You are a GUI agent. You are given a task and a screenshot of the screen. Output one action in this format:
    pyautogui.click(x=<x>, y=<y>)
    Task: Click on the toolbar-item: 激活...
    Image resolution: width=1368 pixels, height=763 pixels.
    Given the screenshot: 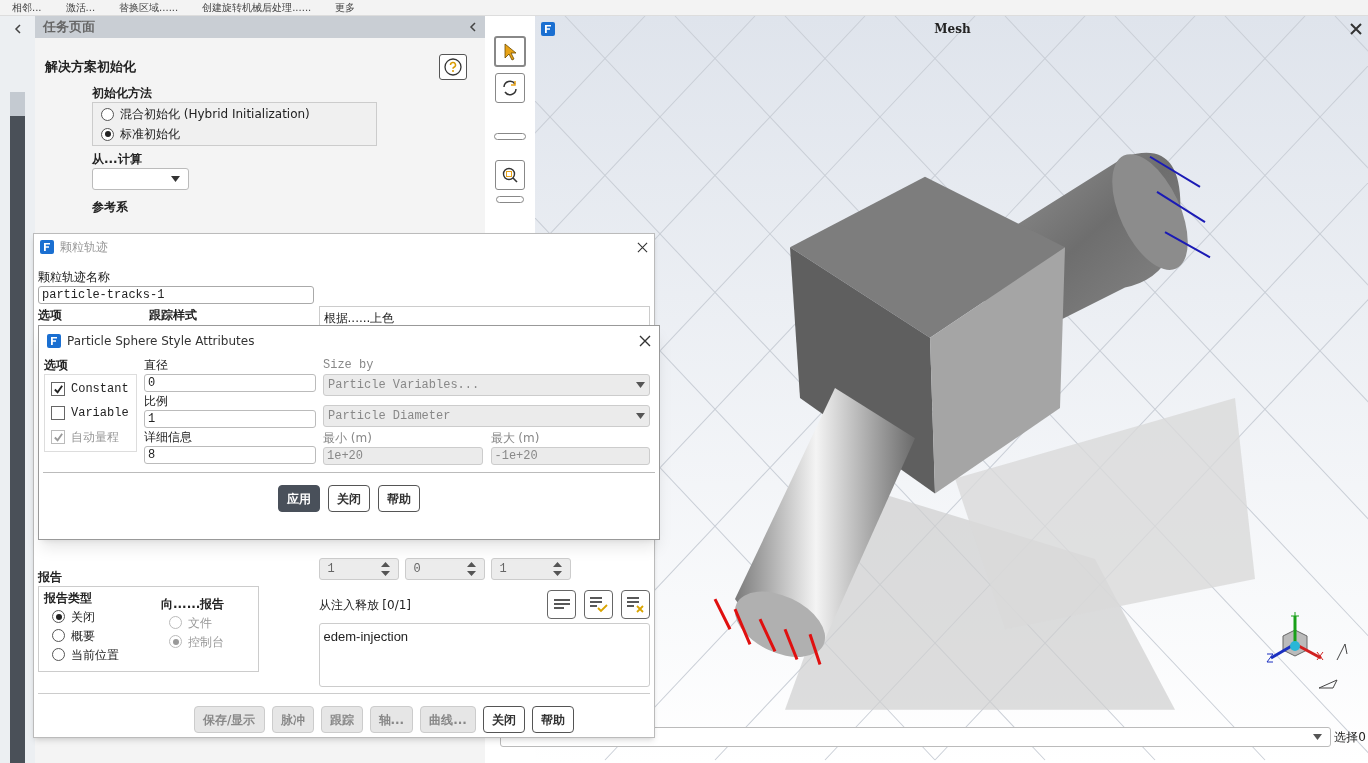 What is the action you would take?
    pyautogui.click(x=80, y=7)
    